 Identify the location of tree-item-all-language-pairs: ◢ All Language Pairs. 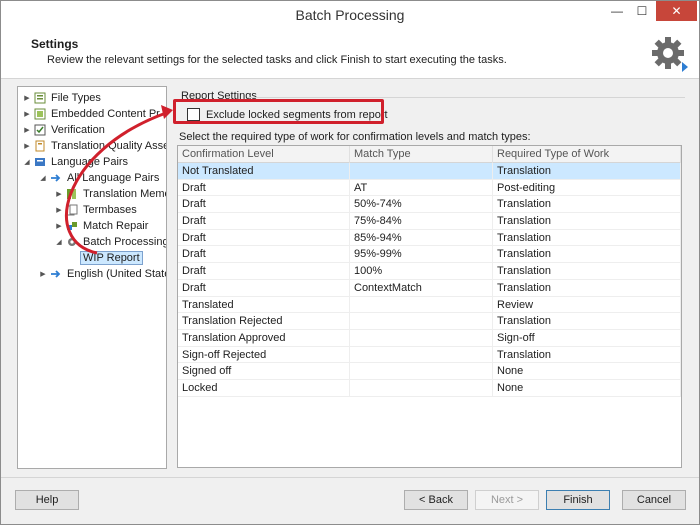
(98, 178).